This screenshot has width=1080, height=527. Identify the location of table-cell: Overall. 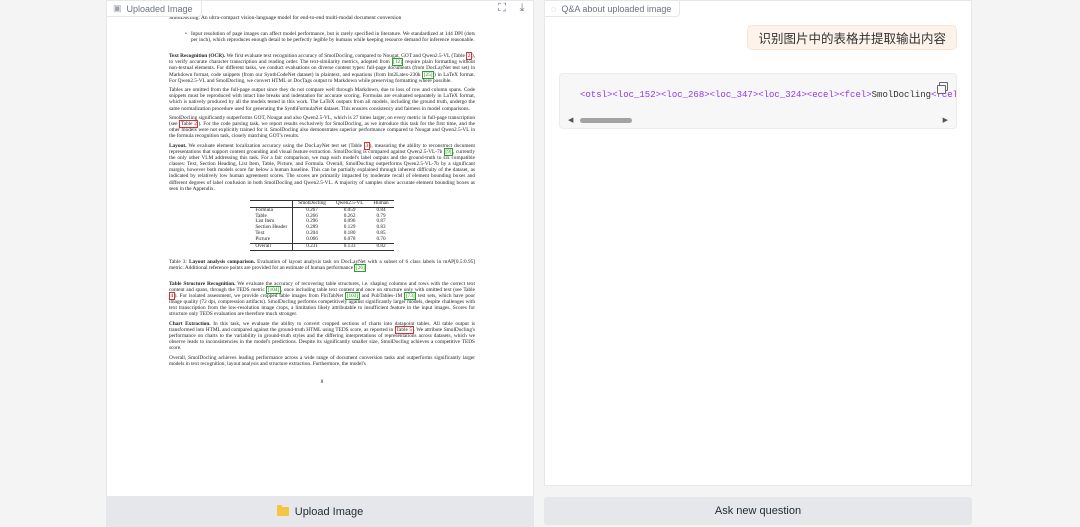
(272, 247).